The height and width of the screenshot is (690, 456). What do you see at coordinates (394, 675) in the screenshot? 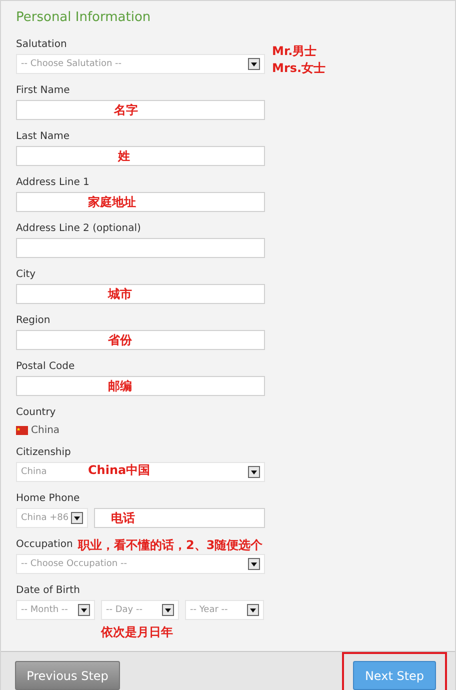
I see `next-button: Next Step` at bounding box center [394, 675].